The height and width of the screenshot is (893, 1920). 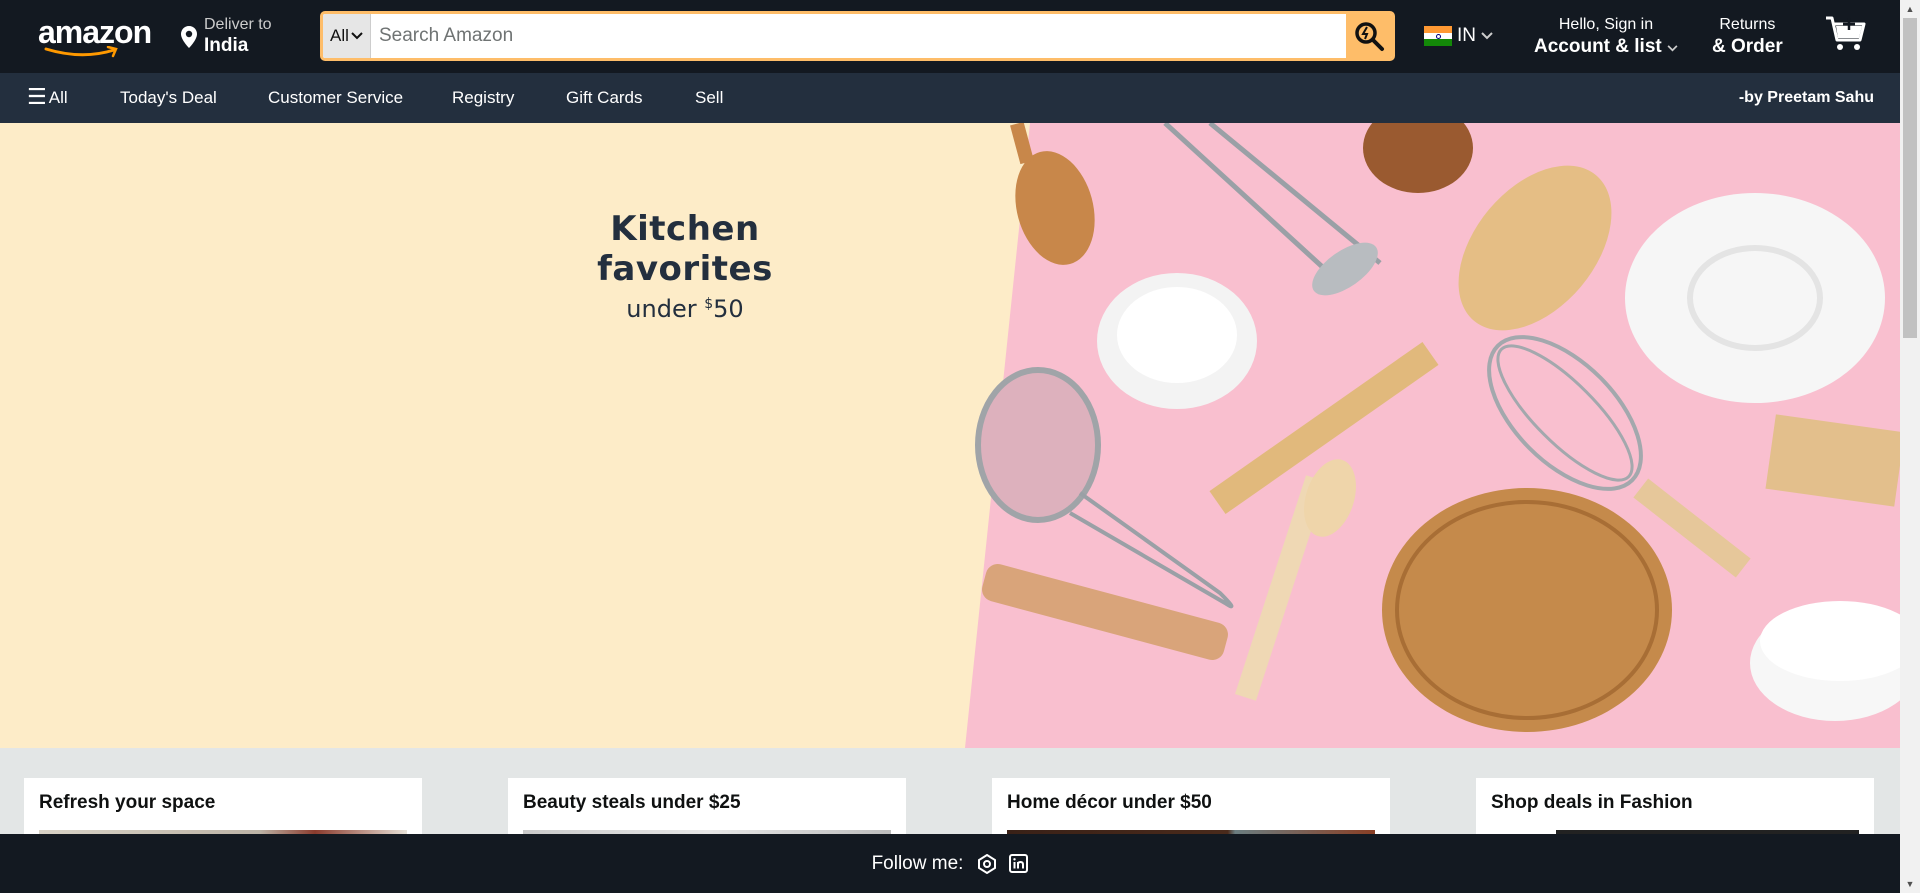 I want to click on all-menu-button: ☰ All, so click(x=47, y=97).